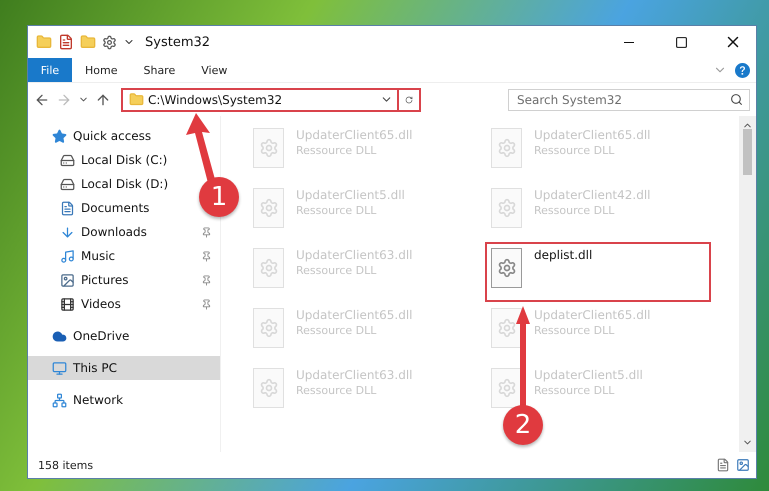 This screenshot has width=769, height=491. I want to click on sidebar-item-label: OneDrive, so click(101, 336).